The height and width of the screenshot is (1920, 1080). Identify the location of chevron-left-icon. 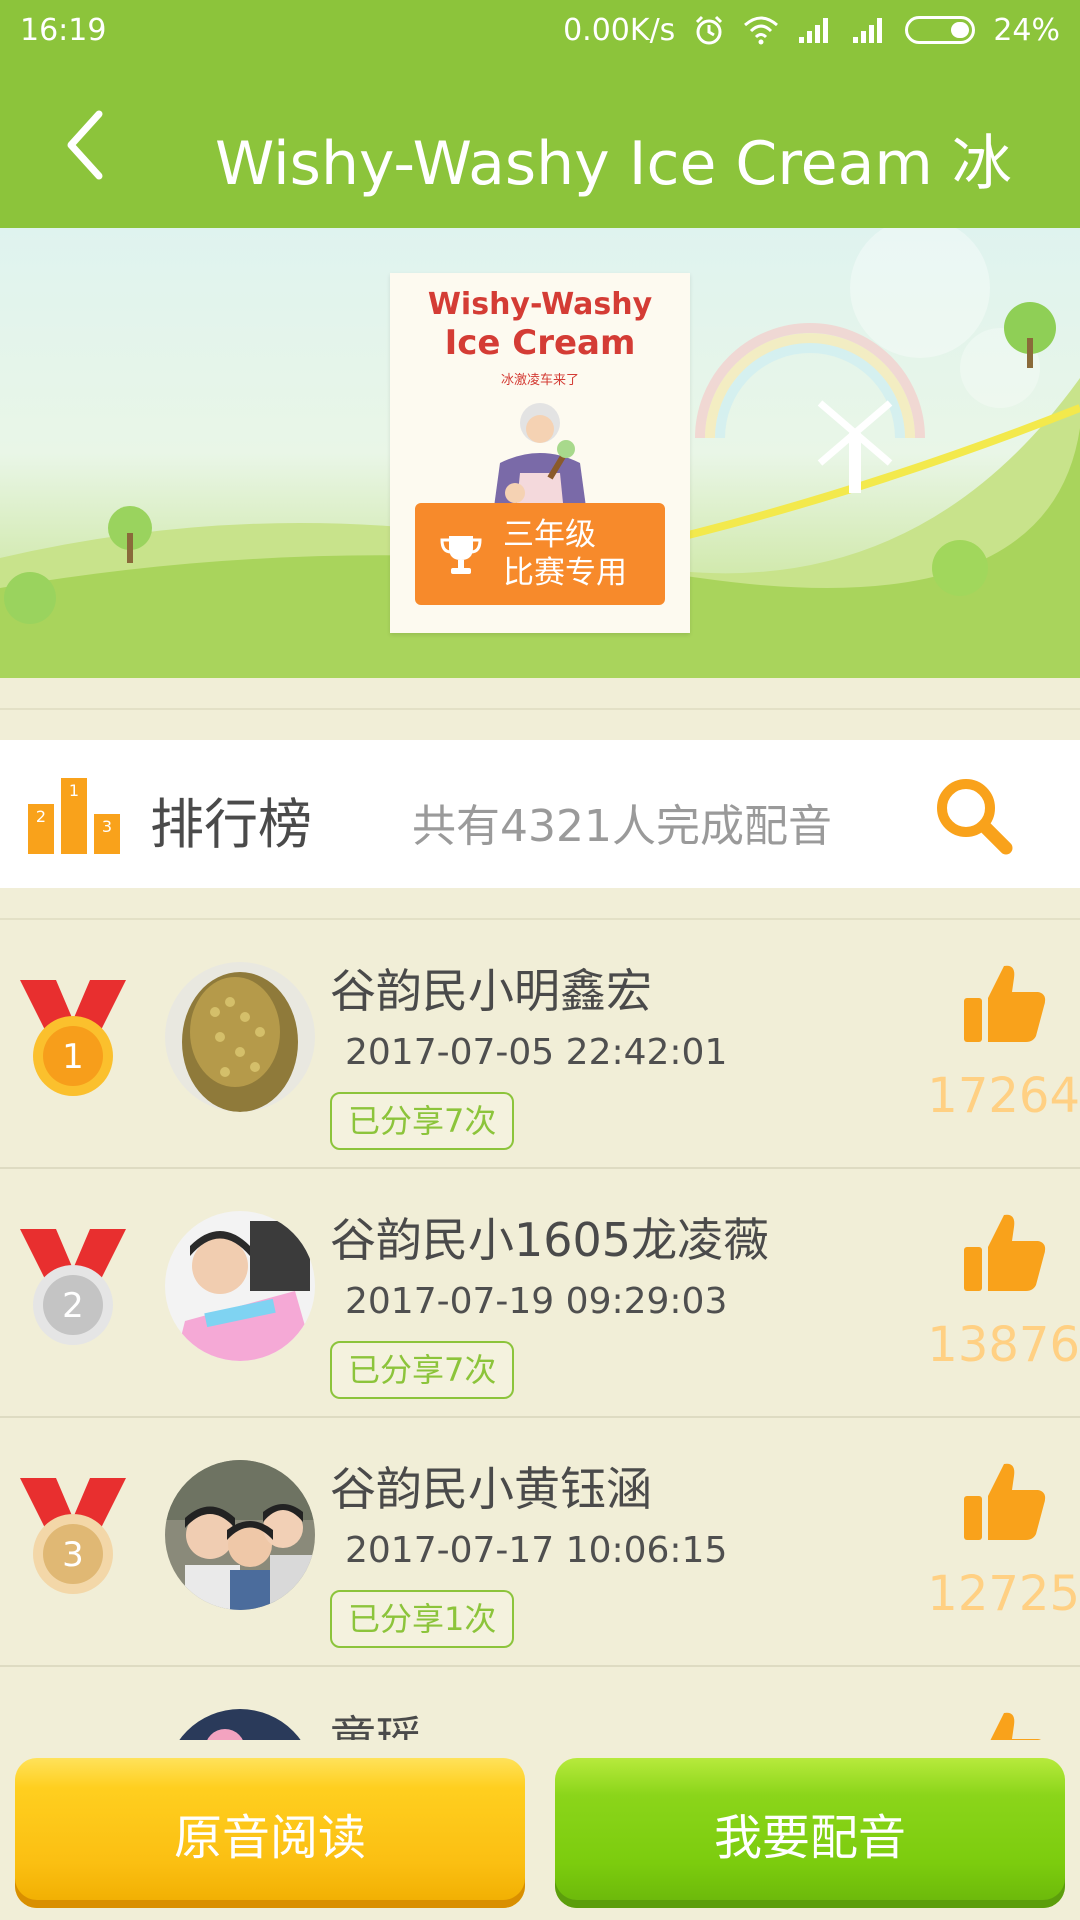
(85, 145).